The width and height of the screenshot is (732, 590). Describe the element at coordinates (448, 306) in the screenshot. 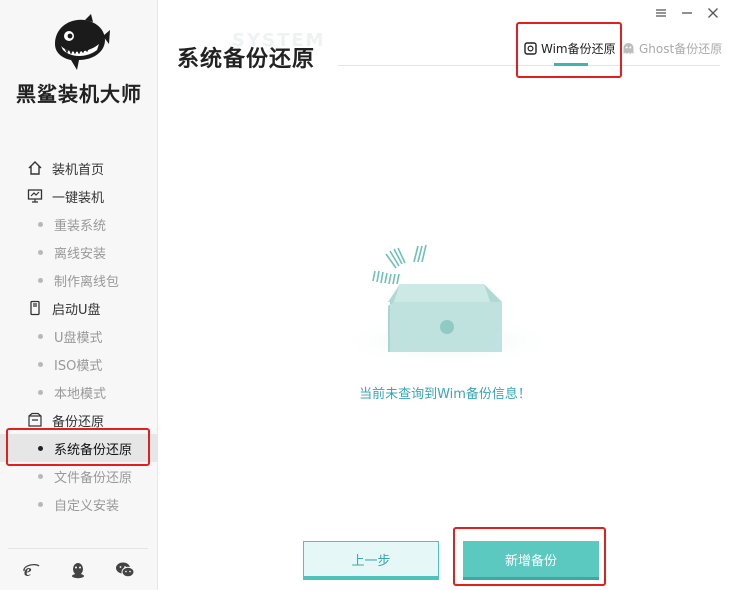

I see `empty-box-icon` at that location.